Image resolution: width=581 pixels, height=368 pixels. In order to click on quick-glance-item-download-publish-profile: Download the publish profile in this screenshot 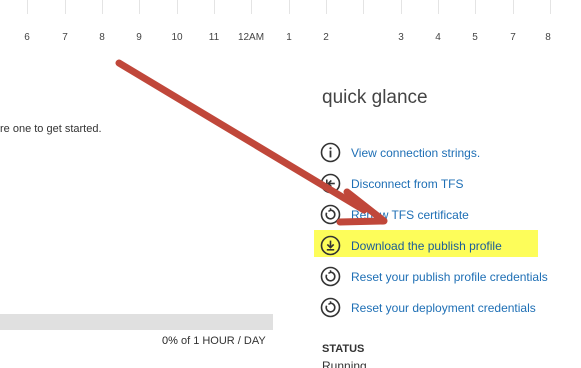, I will do `click(447, 245)`.